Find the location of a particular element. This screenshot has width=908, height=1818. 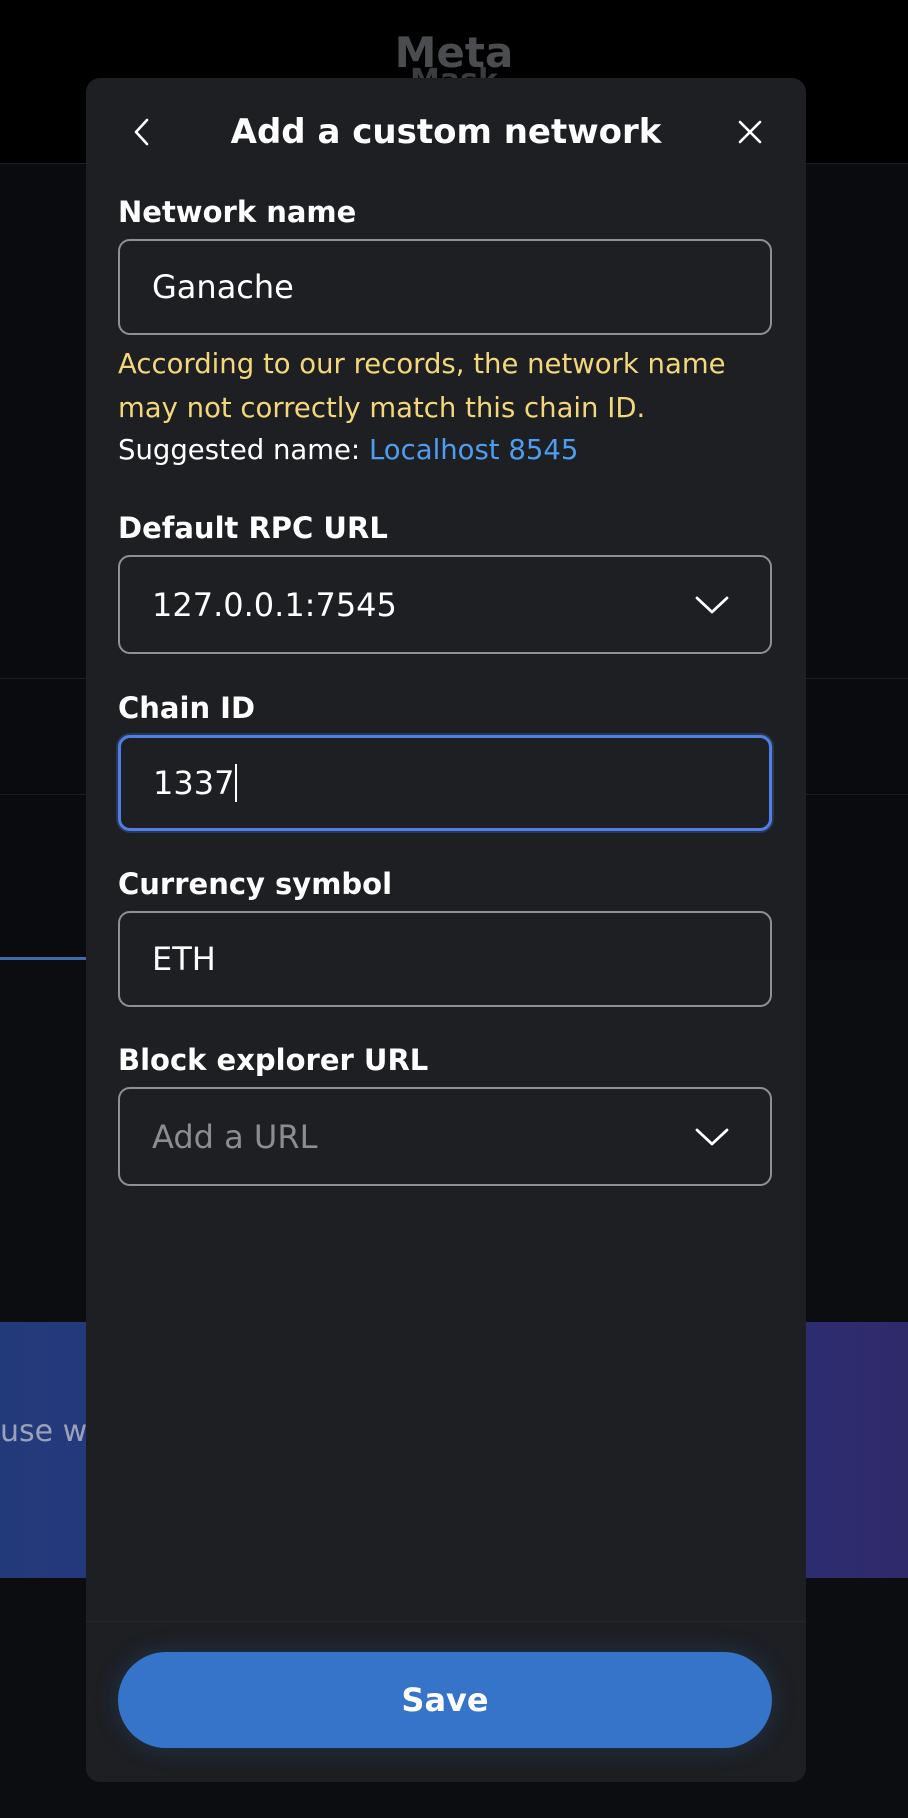

background-tab-indicator is located at coordinates (45, 958).